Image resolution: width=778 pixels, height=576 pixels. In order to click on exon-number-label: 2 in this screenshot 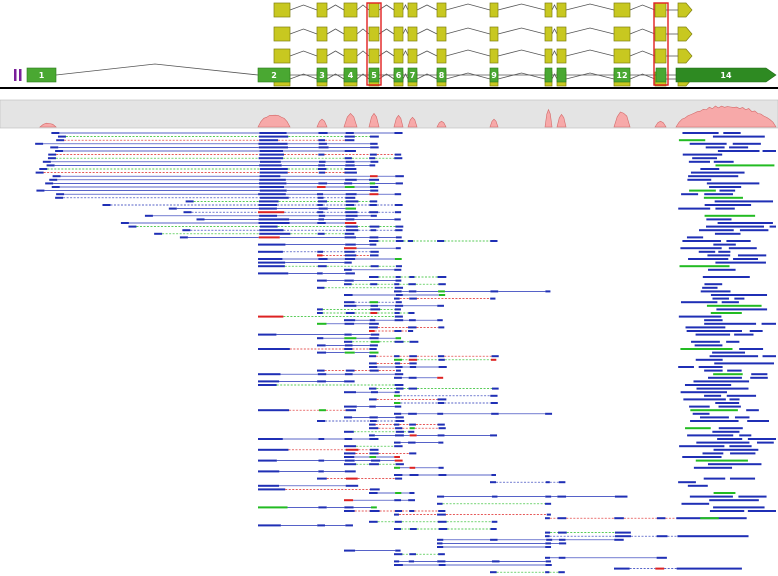, I will do `click(274, 75)`.